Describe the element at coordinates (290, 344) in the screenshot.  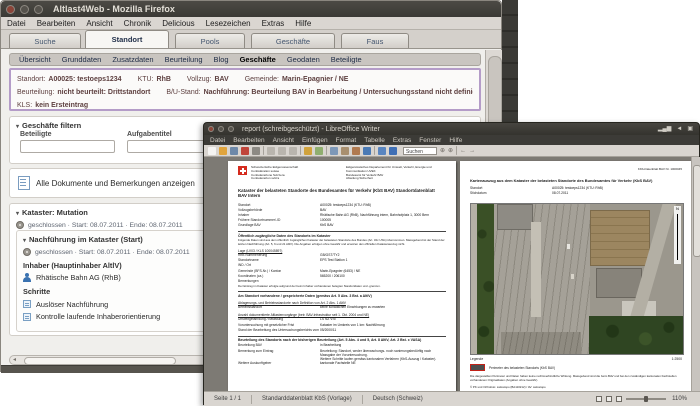
I see `document-row: Beurteilung BAV in Bearbeitung` at that location.